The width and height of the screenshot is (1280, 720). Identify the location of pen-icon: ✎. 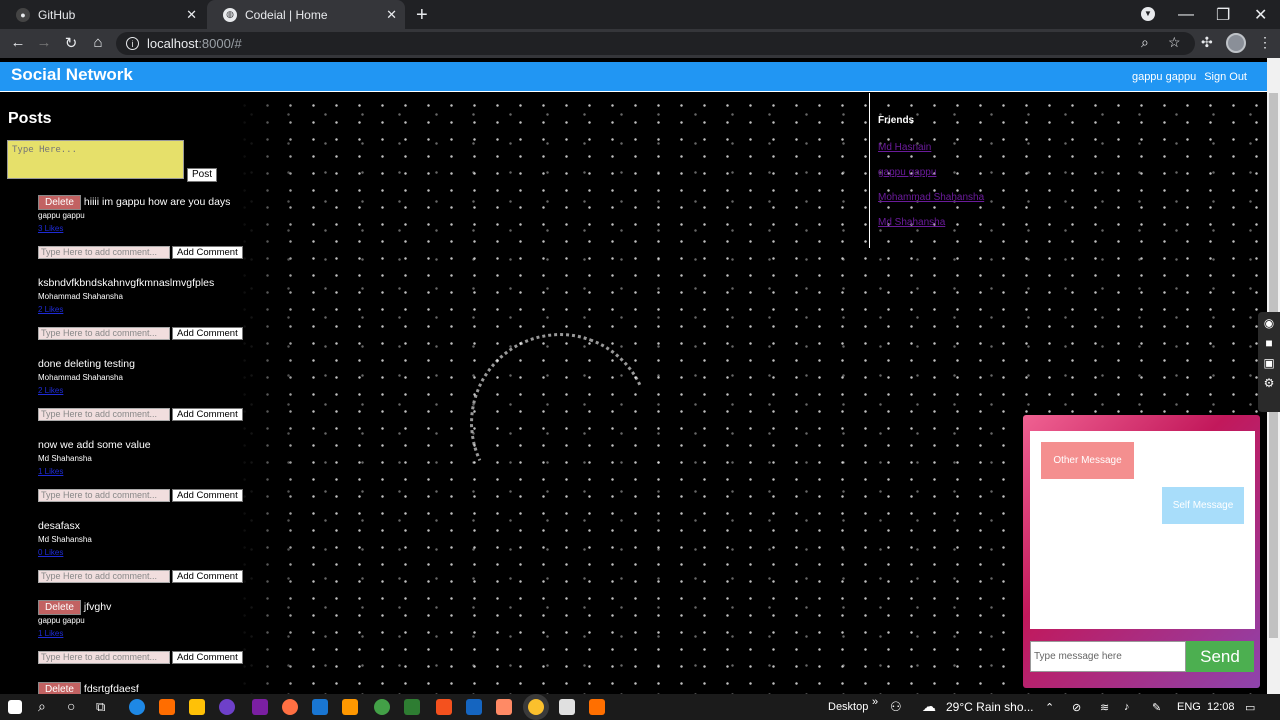
(1156, 707).